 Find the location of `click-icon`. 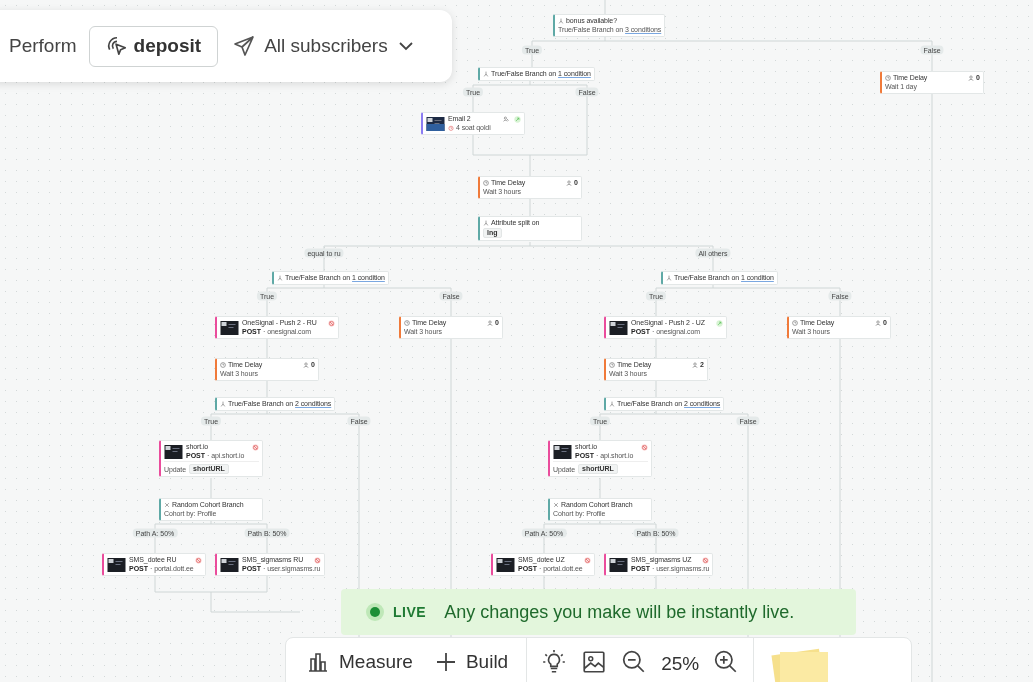

click-icon is located at coordinates (116, 46).